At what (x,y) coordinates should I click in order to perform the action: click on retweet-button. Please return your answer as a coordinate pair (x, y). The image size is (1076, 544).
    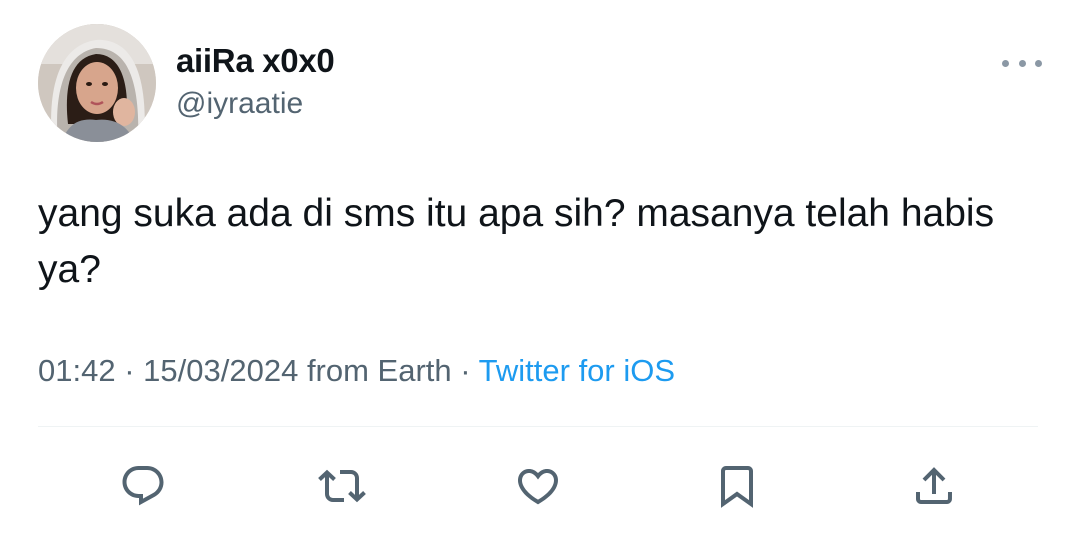
    Looking at the image, I should click on (342, 486).